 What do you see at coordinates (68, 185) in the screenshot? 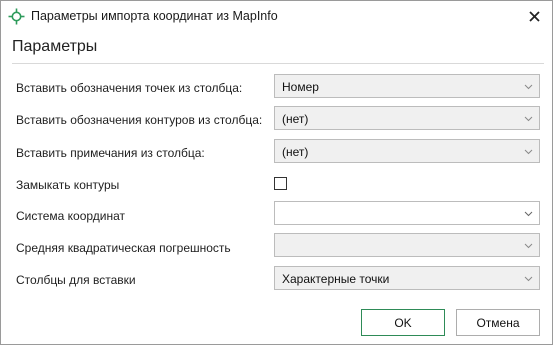
I see `close-contours-label: Замыкать контуры` at bounding box center [68, 185].